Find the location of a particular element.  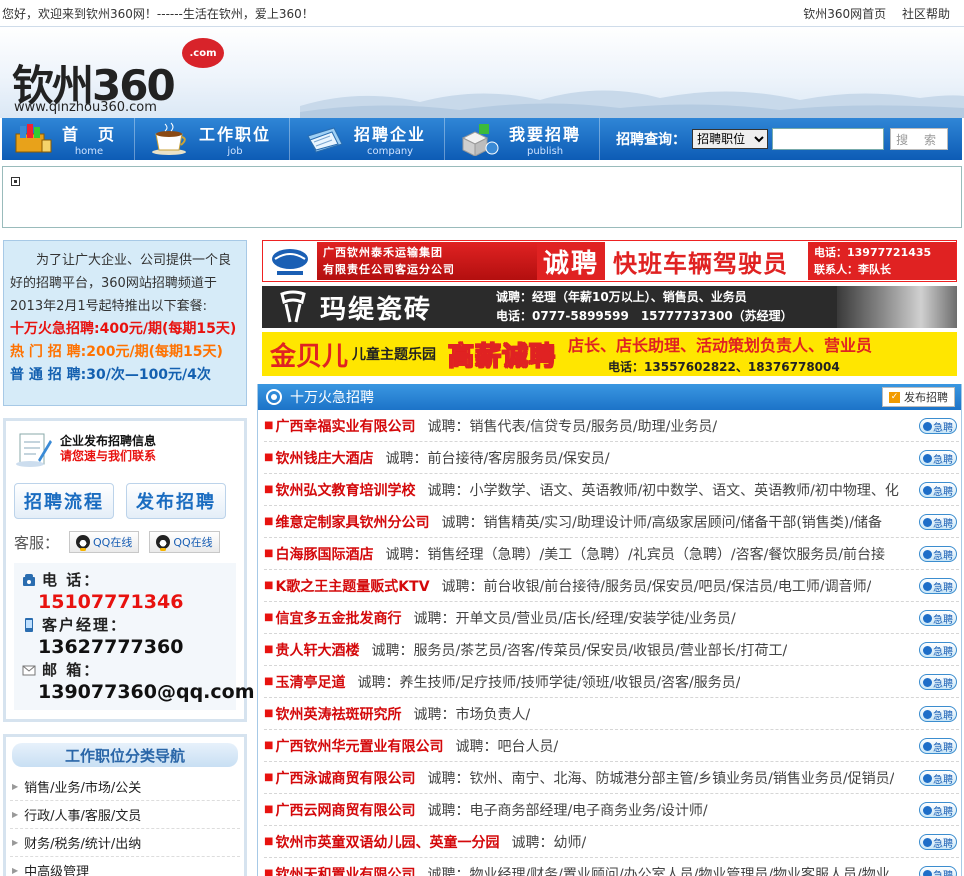

job-company-link: 玉清亭足道 is located at coordinates (310, 682).